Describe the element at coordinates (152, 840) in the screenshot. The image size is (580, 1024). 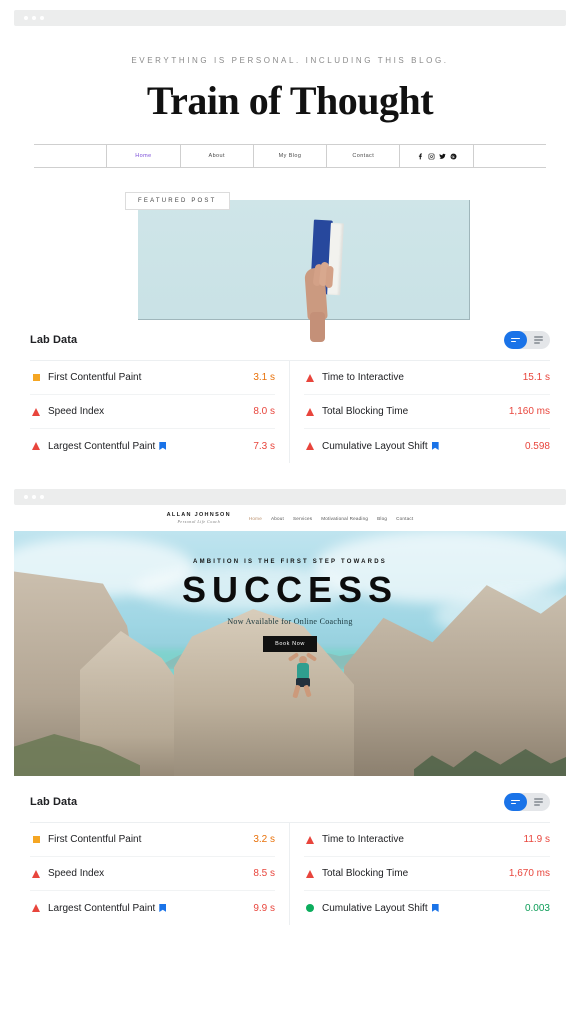
I see `metric-row-first-contentful-paint: First Contentful Paint 3.2 s` at that location.